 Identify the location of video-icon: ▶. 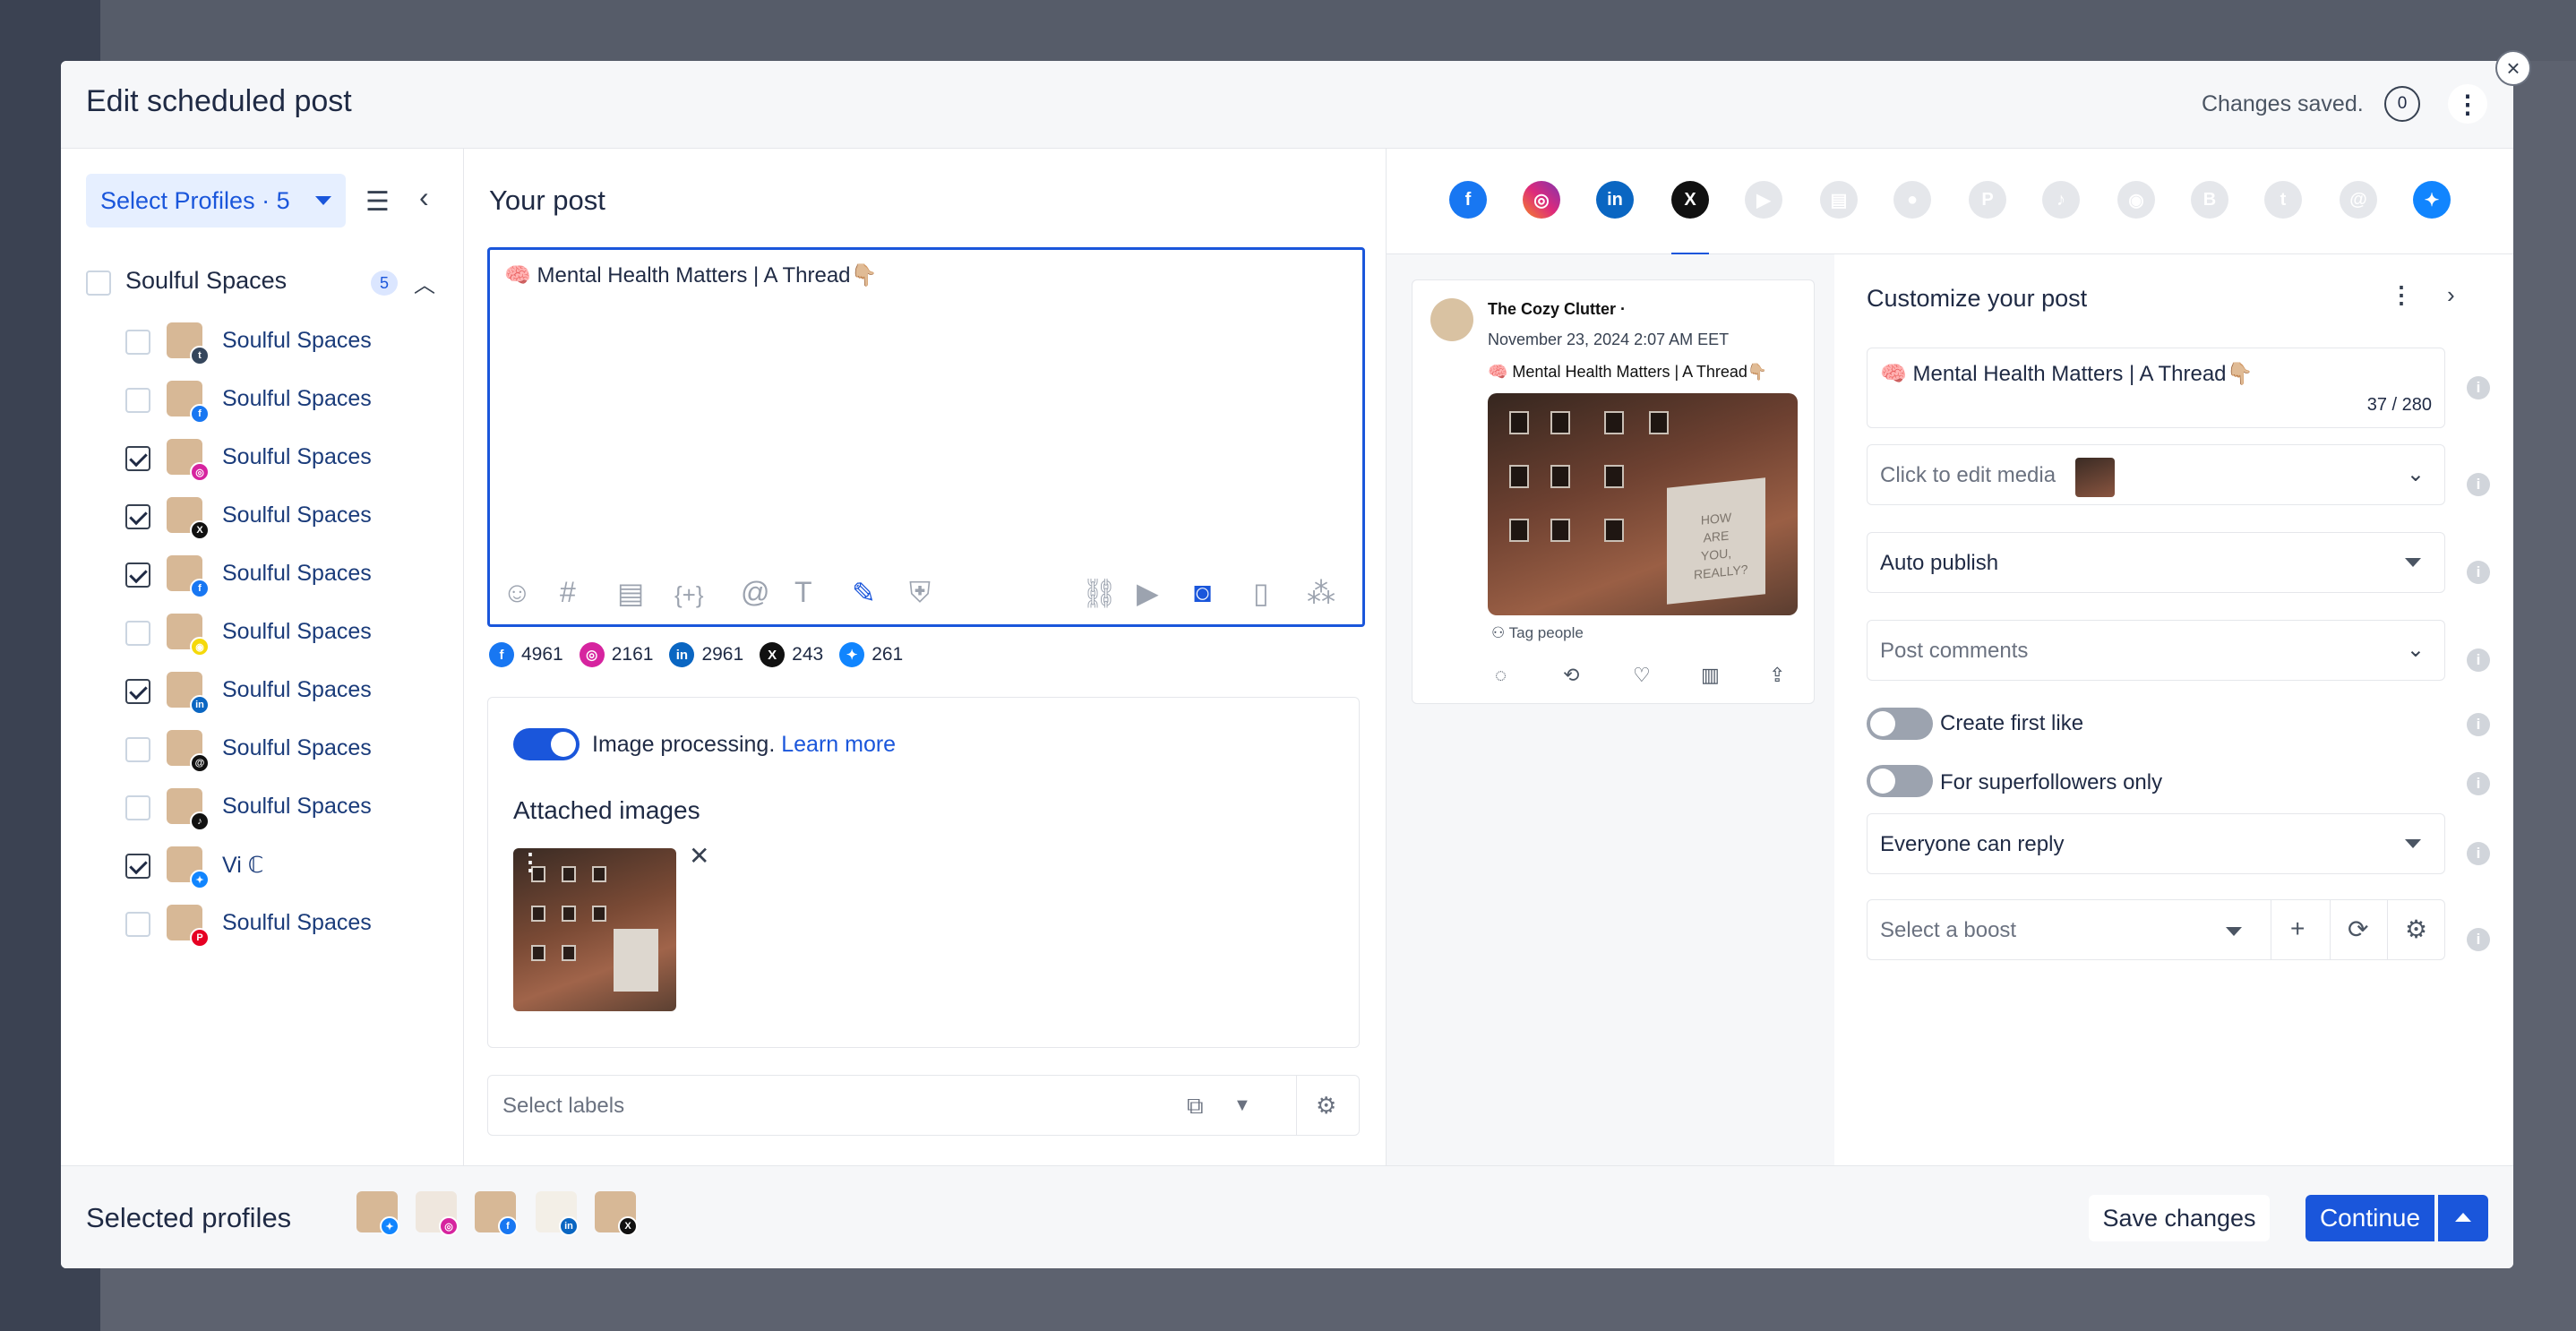
(1148, 593).